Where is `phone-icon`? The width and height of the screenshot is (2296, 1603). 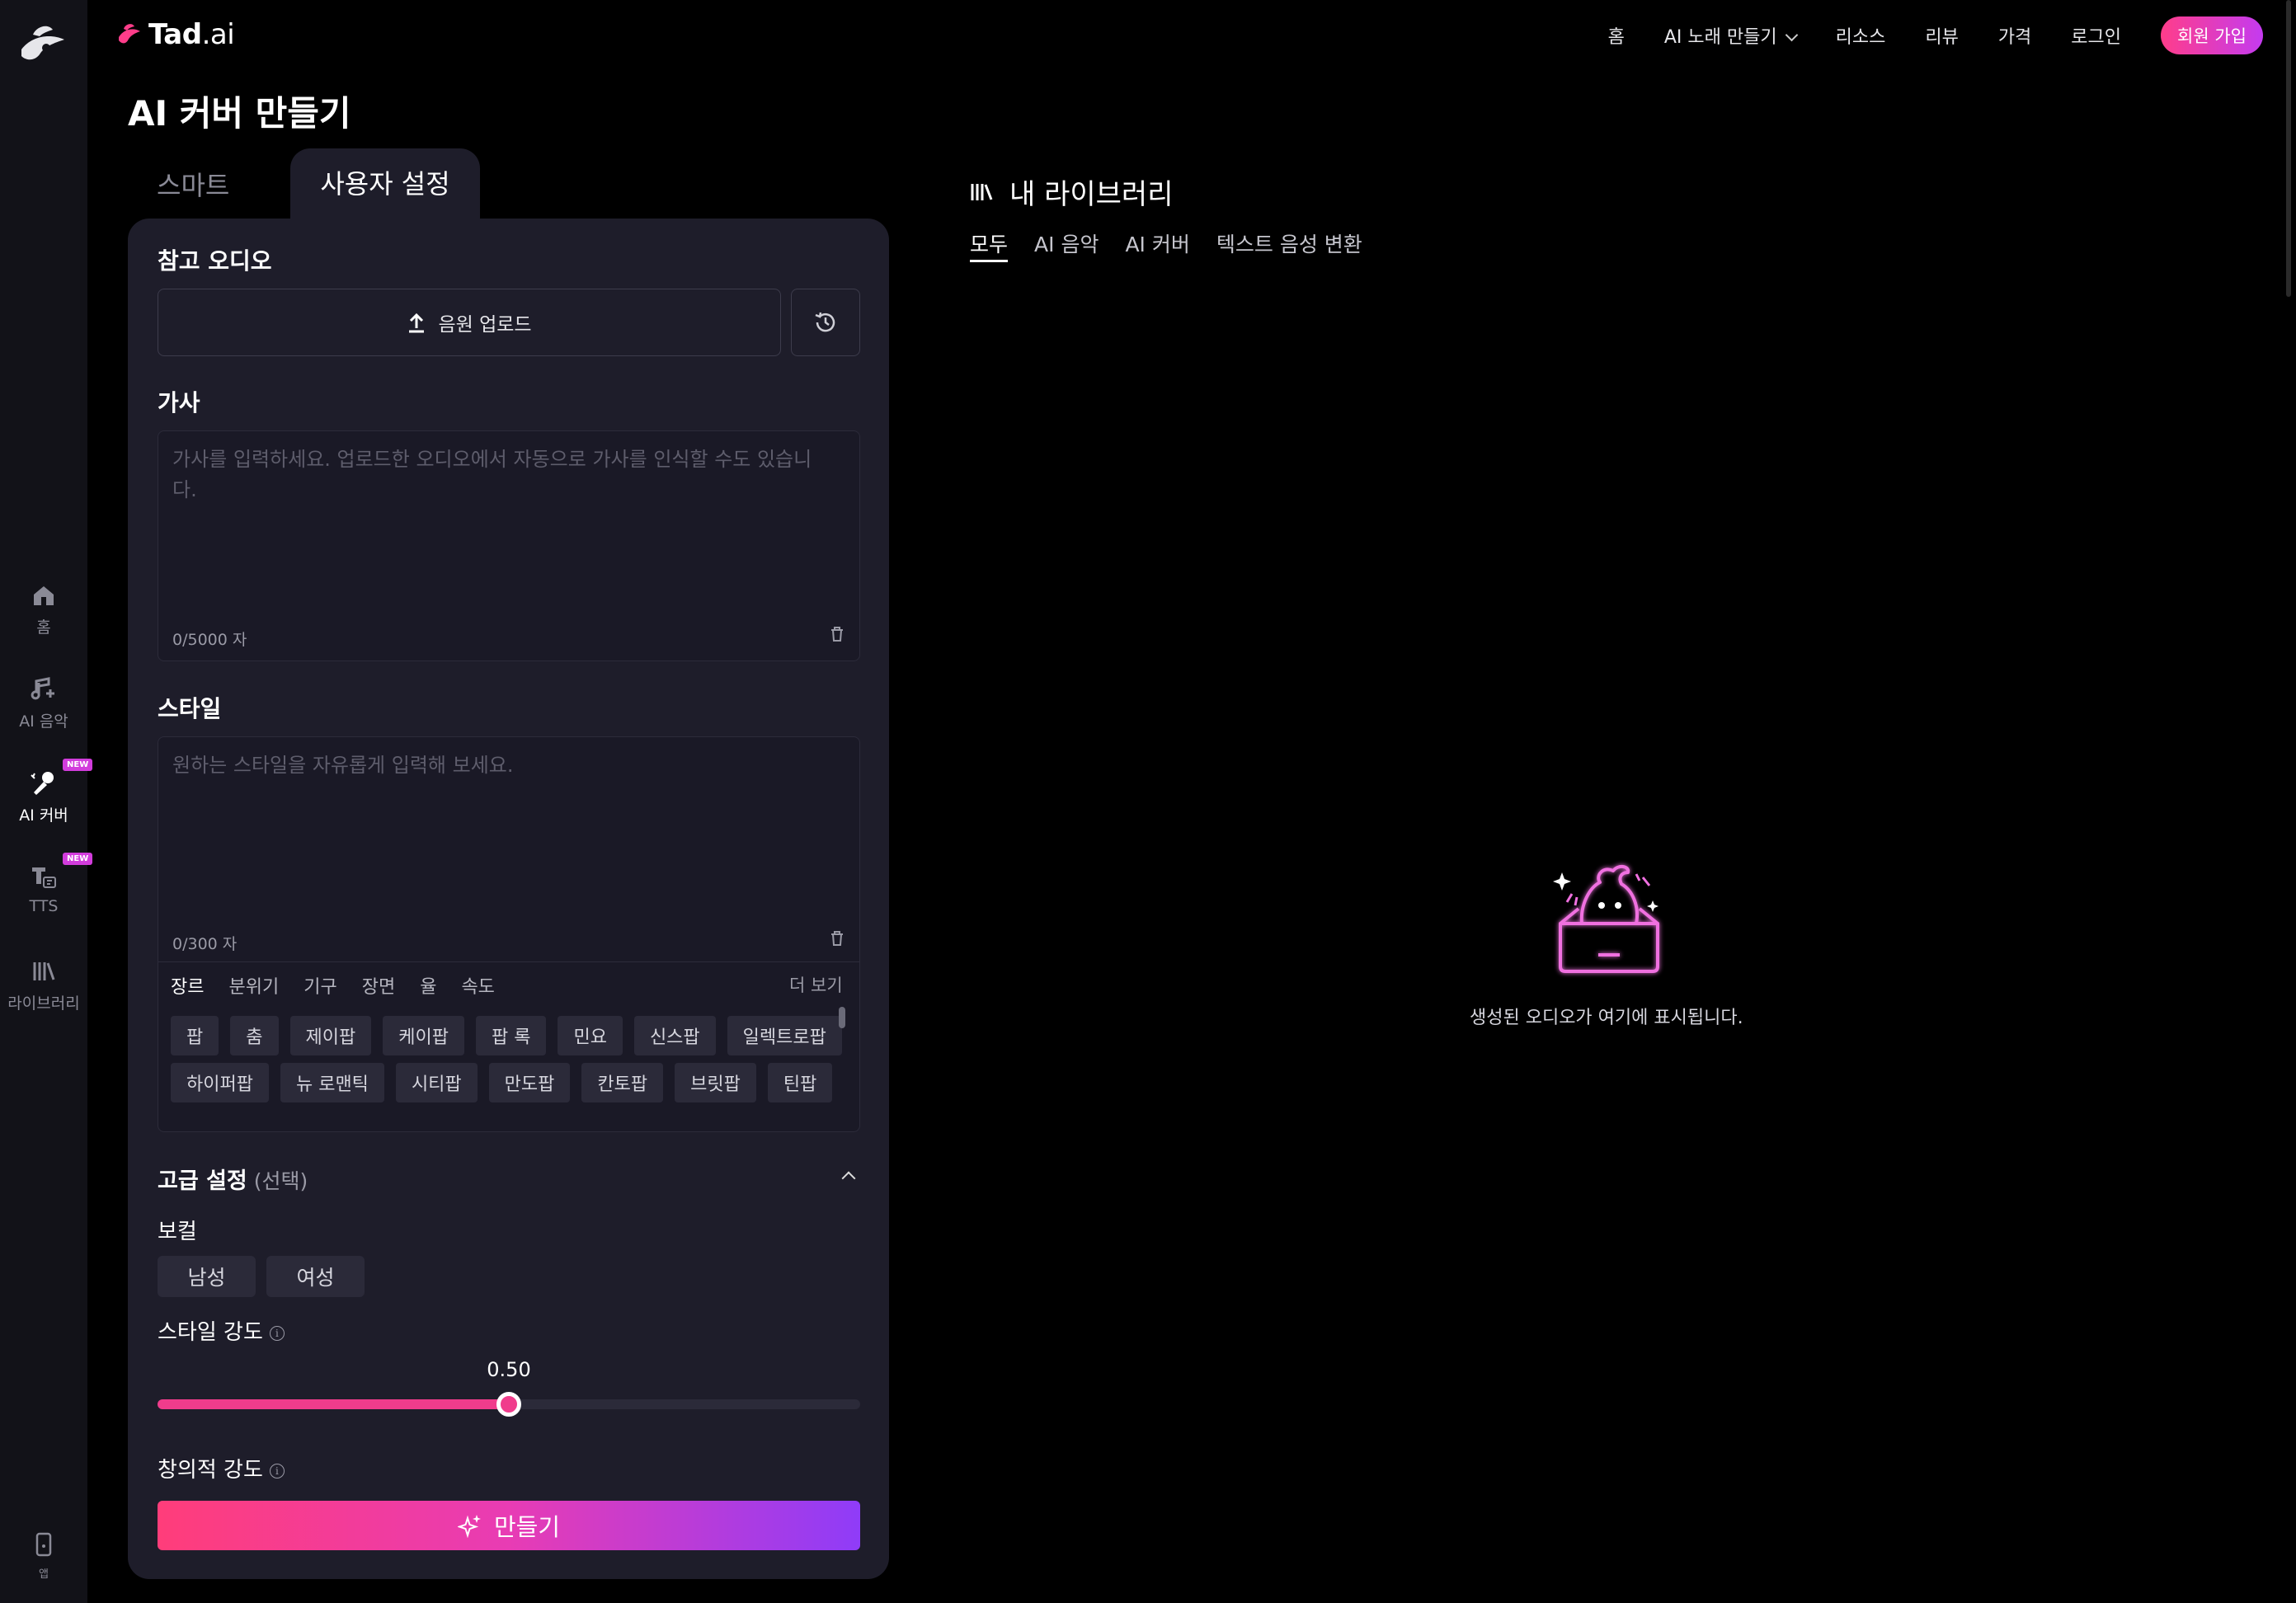 phone-icon is located at coordinates (43, 1545).